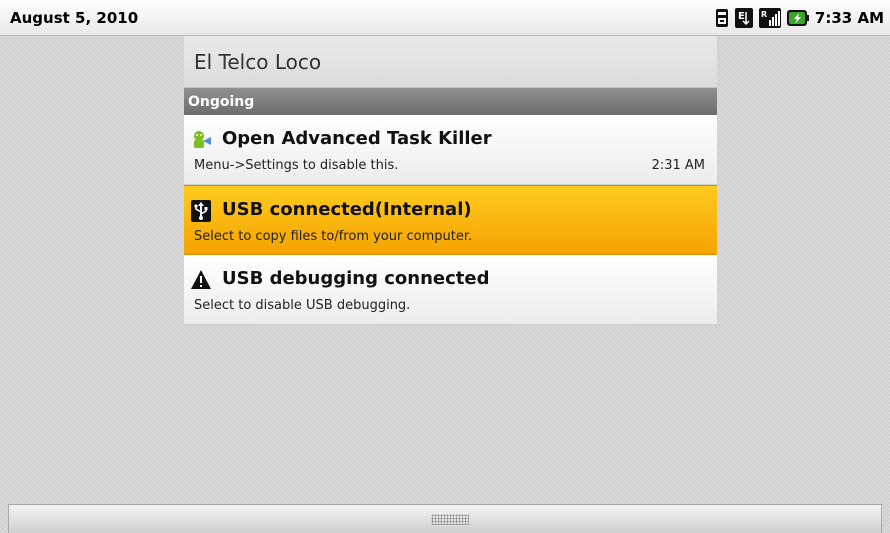 This screenshot has height=533, width=890. I want to click on notification-text: Menu->Settings to disable this., so click(296, 165).